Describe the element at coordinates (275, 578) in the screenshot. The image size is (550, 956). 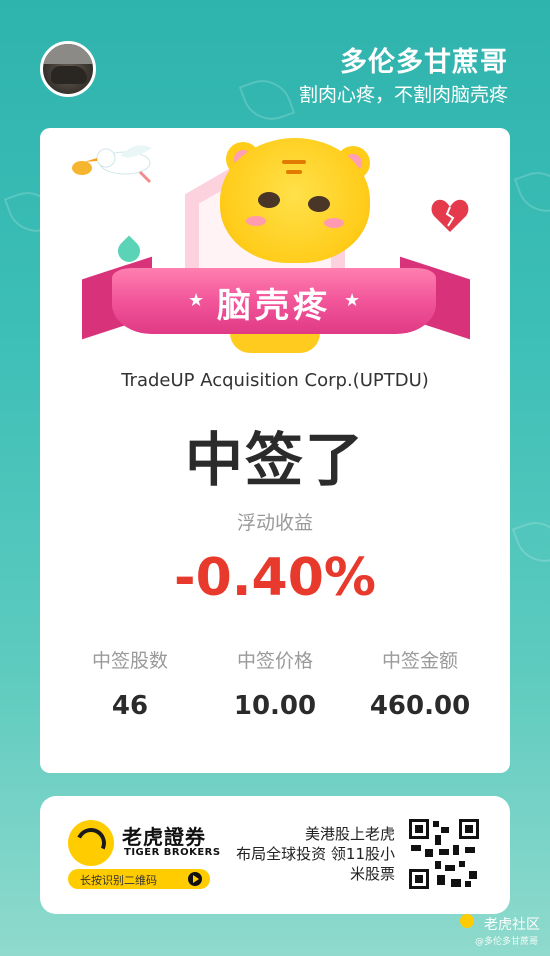
I see `pnl-value: -0.40%` at that location.